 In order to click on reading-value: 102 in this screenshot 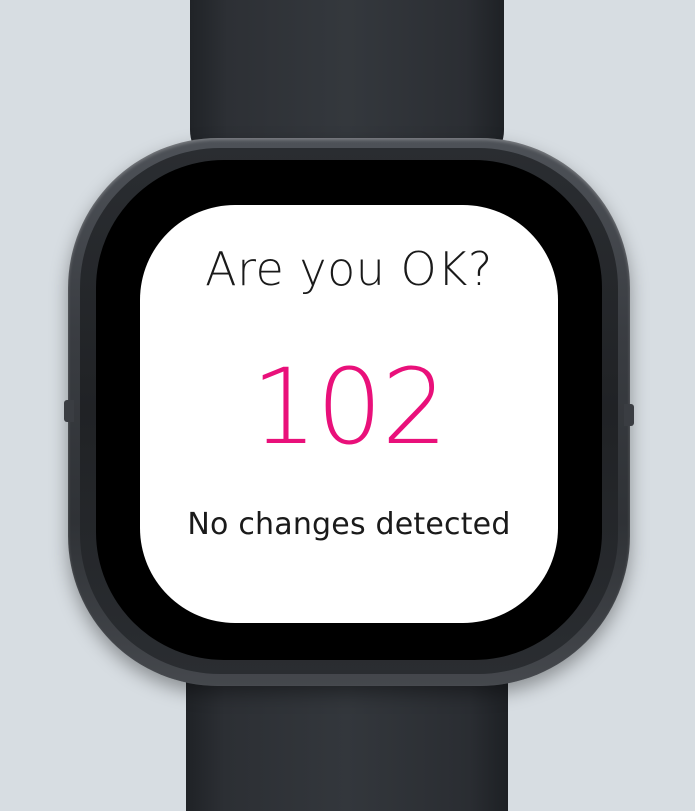, I will do `click(349, 407)`.